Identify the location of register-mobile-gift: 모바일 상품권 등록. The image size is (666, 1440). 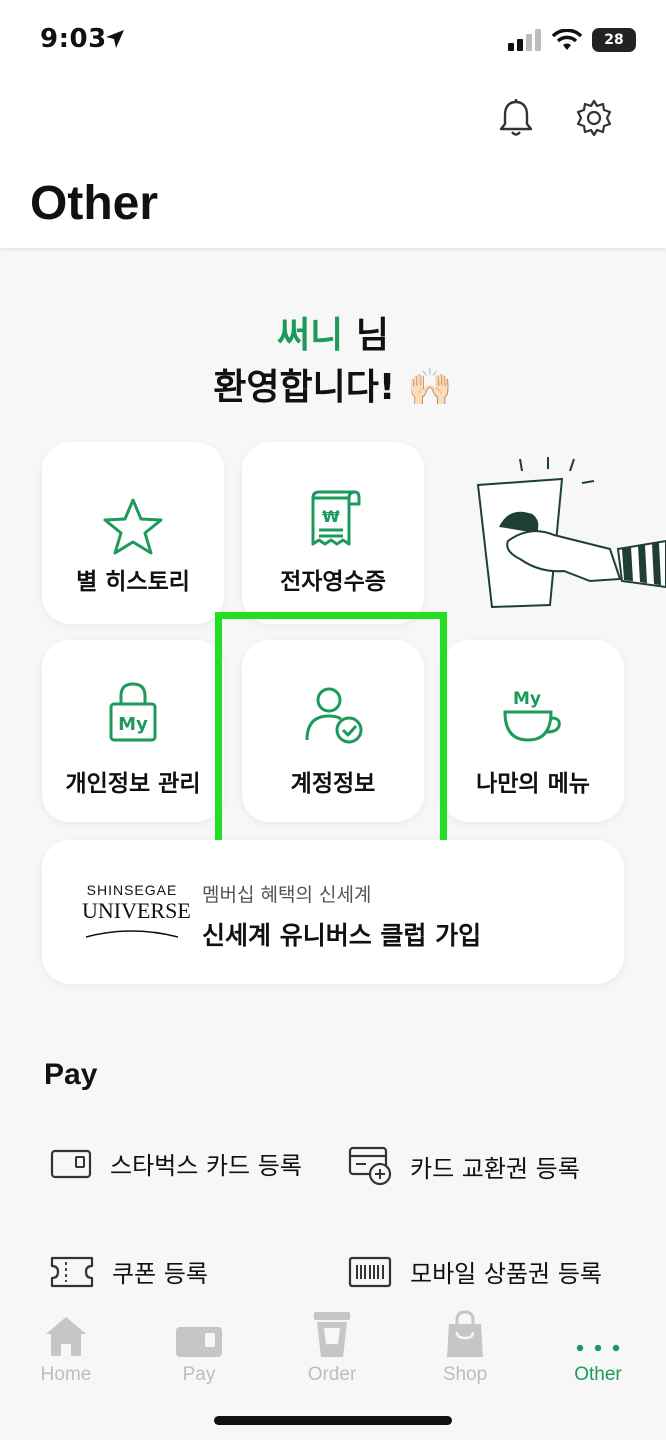
(475, 1271).